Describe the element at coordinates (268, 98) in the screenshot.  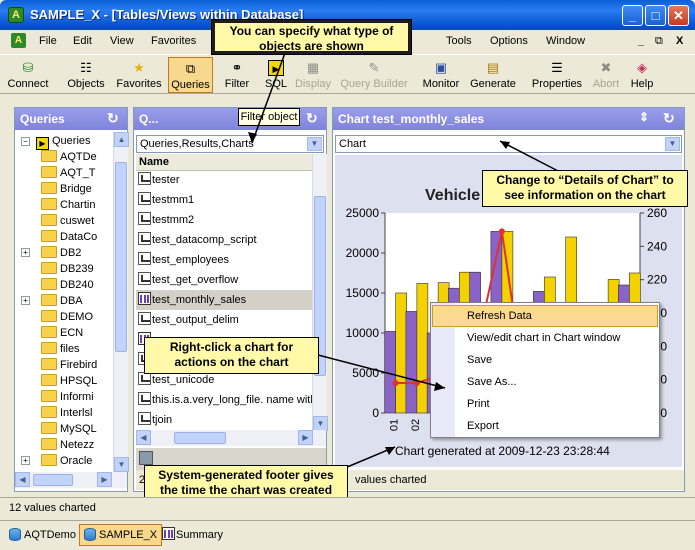
I see `arrow-top` at that location.